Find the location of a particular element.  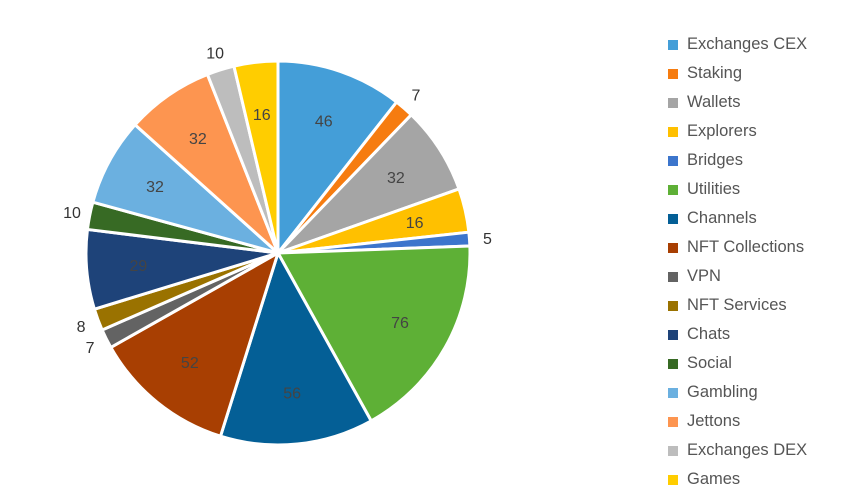

data-label: 56 is located at coordinates (292, 393).